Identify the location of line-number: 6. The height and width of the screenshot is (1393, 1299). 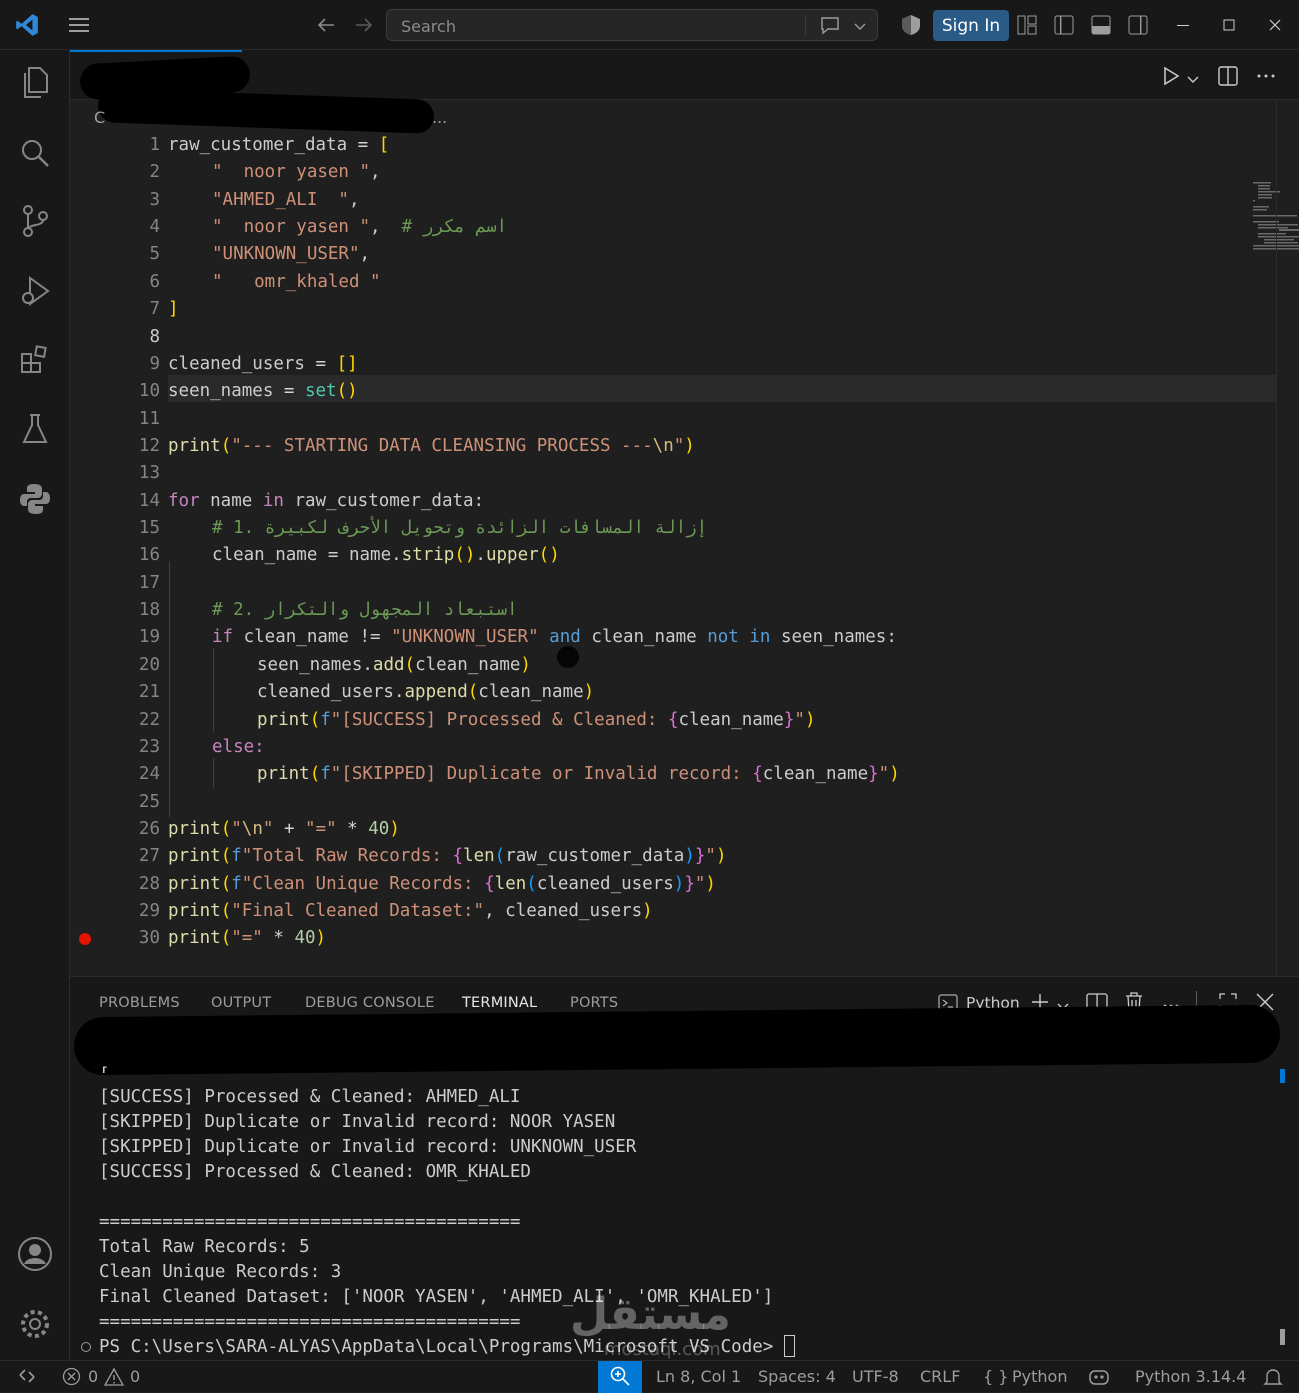
(154, 282).